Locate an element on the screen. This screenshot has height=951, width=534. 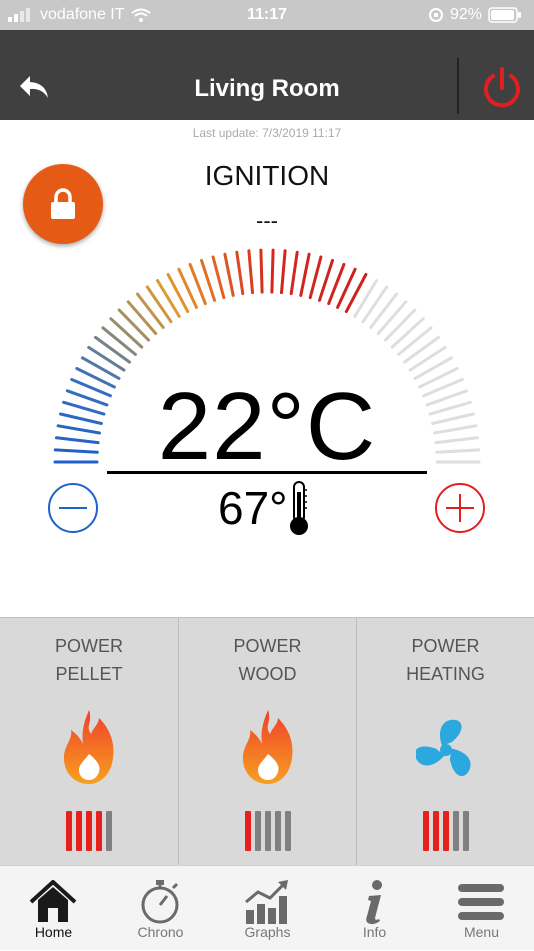
panel-power-heating: POWER HEATING is located at coordinates (445, 742).